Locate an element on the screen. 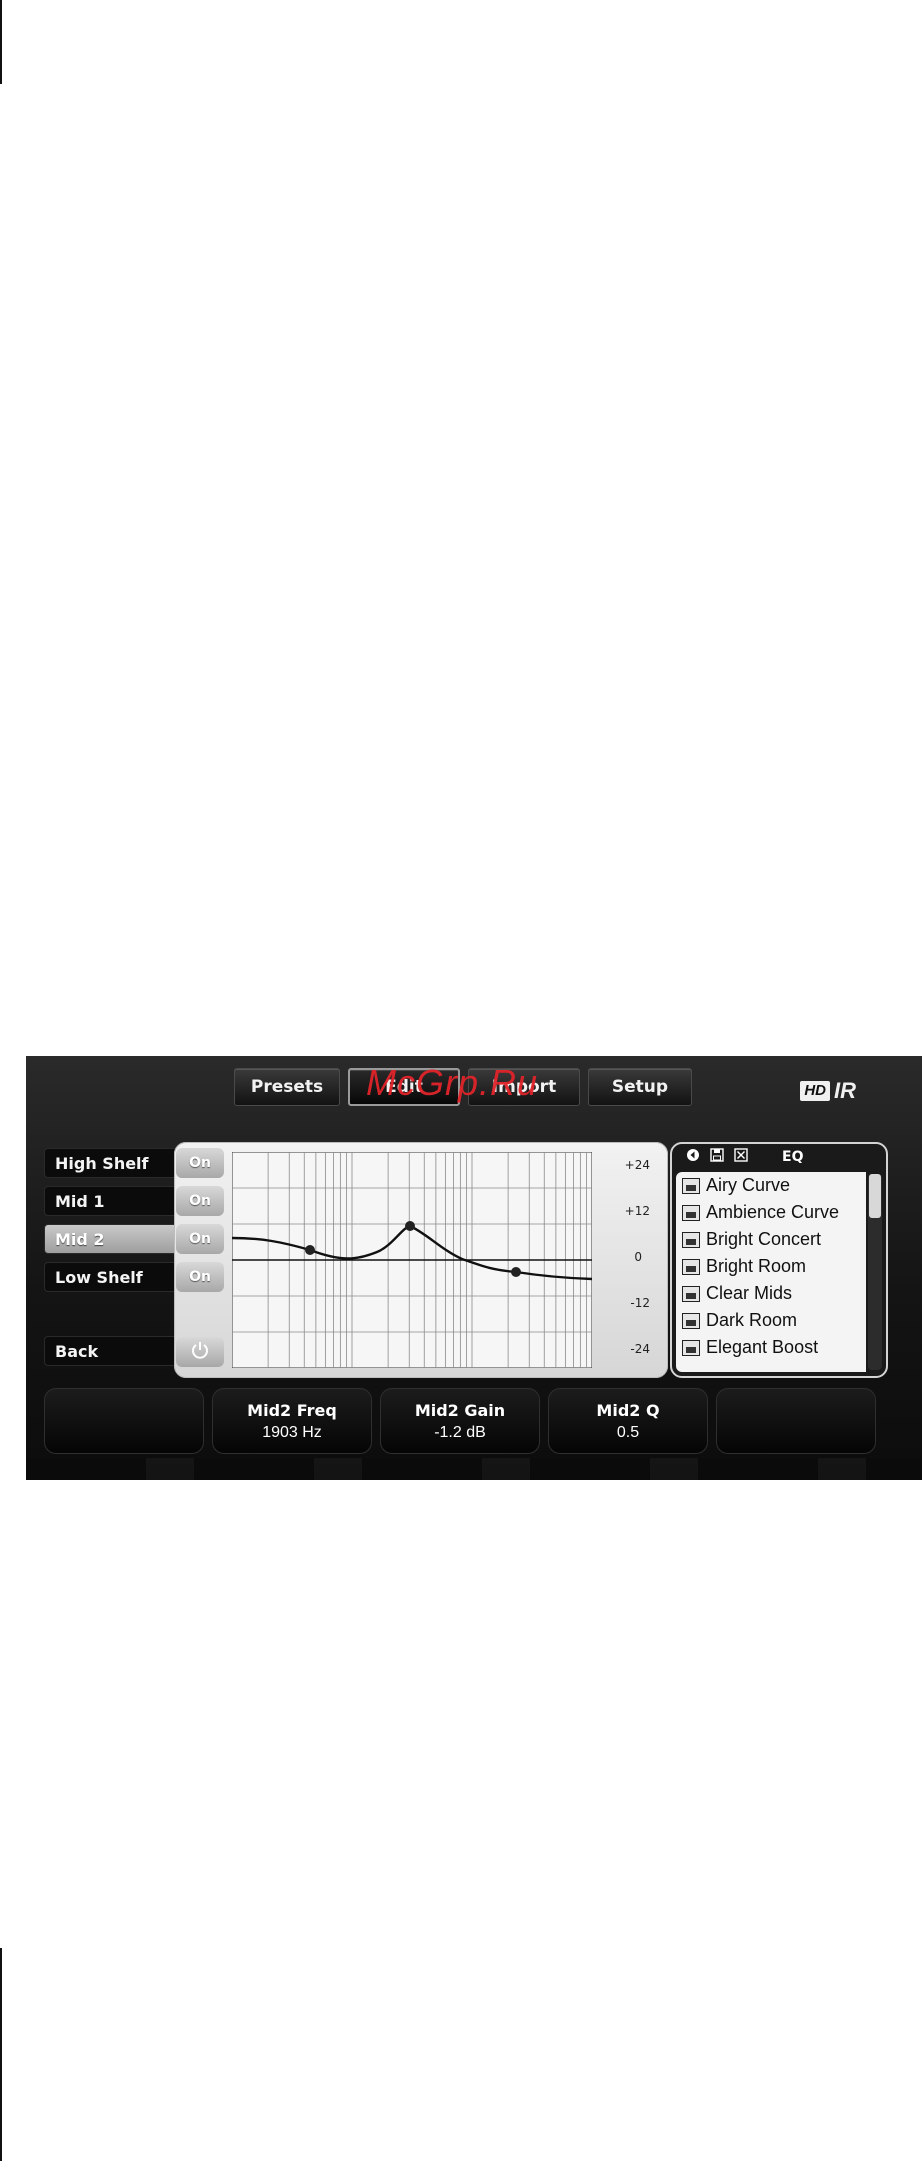  mid1-on-toggle: On is located at coordinates (200, 1201).